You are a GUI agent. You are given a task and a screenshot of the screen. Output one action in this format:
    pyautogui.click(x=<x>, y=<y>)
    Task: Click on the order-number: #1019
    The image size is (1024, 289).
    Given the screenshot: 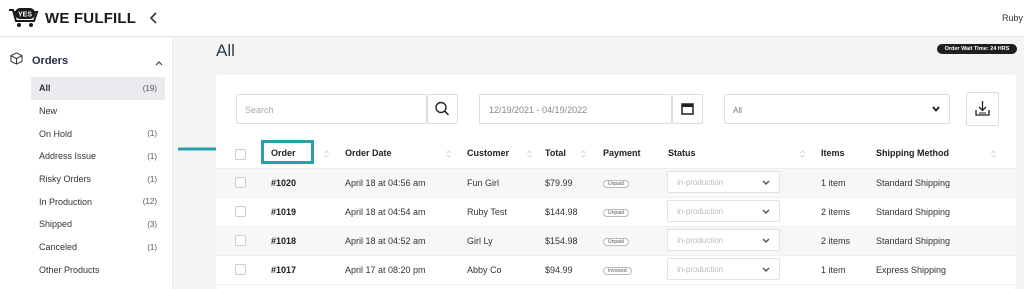 What is the action you would take?
    pyautogui.click(x=283, y=212)
    